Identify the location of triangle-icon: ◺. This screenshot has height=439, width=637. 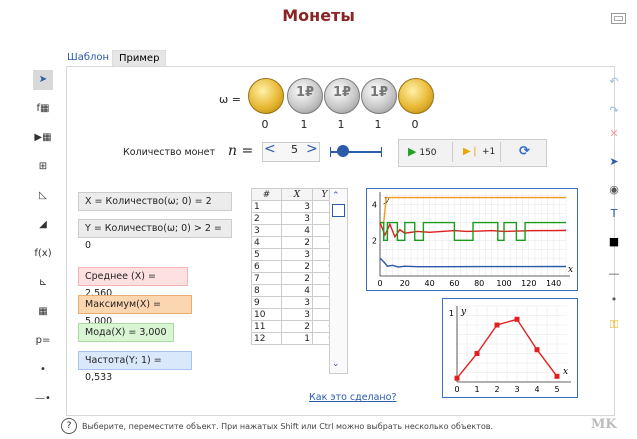
(43, 196).